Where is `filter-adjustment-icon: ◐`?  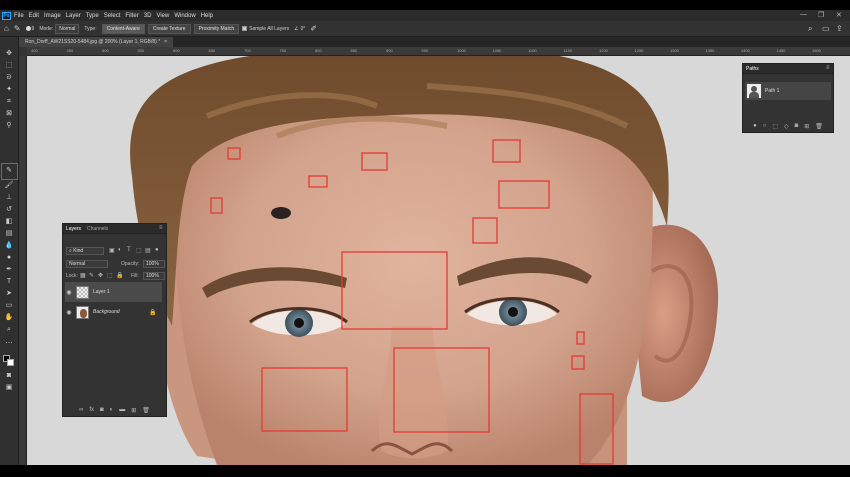 filter-adjustment-icon: ◐ is located at coordinates (120, 250).